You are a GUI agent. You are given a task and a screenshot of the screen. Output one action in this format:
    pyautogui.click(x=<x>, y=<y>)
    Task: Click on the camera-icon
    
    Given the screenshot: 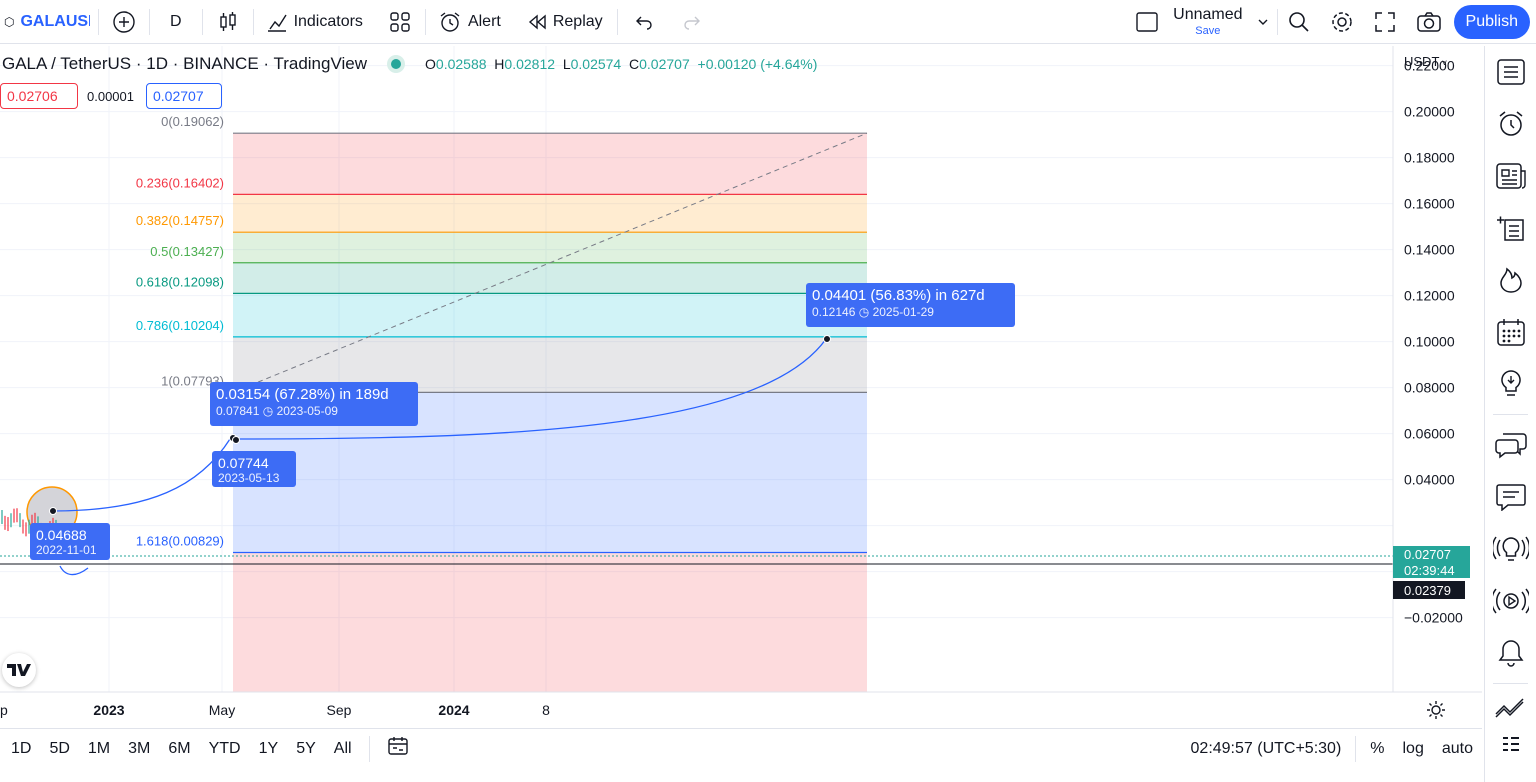 What is the action you would take?
    pyautogui.click(x=1428, y=21)
    